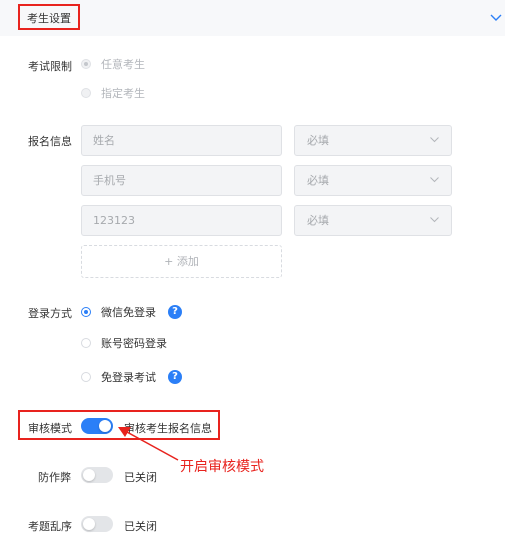 This screenshot has height=549, width=505. I want to click on shuffle-toggle, so click(97, 524).